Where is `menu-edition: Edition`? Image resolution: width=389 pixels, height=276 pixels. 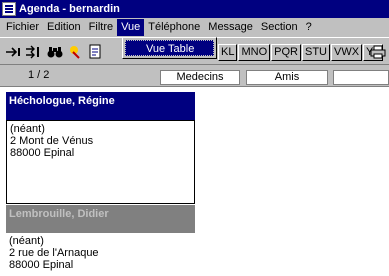
menu-edition: Edition is located at coordinates (64, 27).